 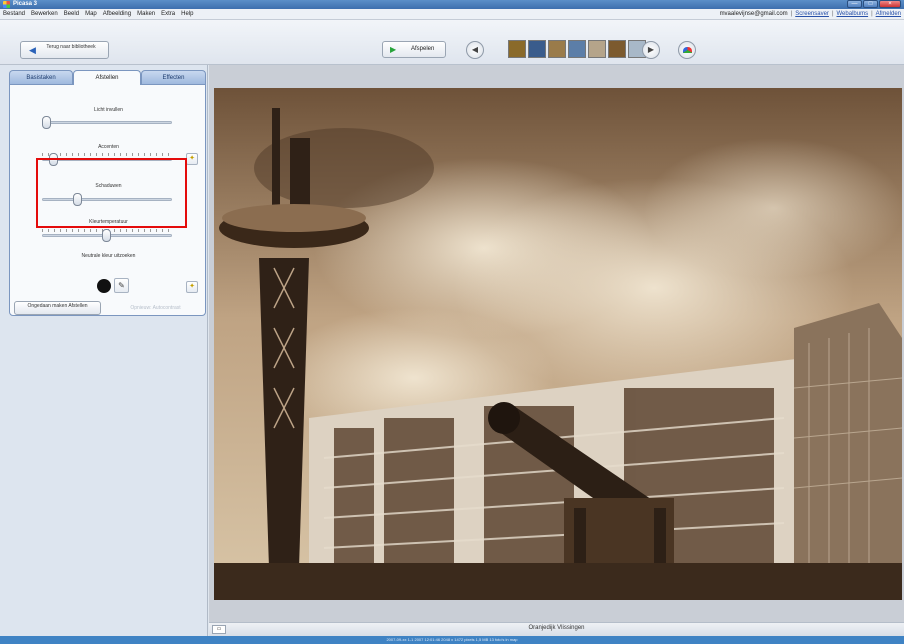 What do you see at coordinates (173, 77) in the screenshot?
I see `tab-effecten: Effecten` at bounding box center [173, 77].